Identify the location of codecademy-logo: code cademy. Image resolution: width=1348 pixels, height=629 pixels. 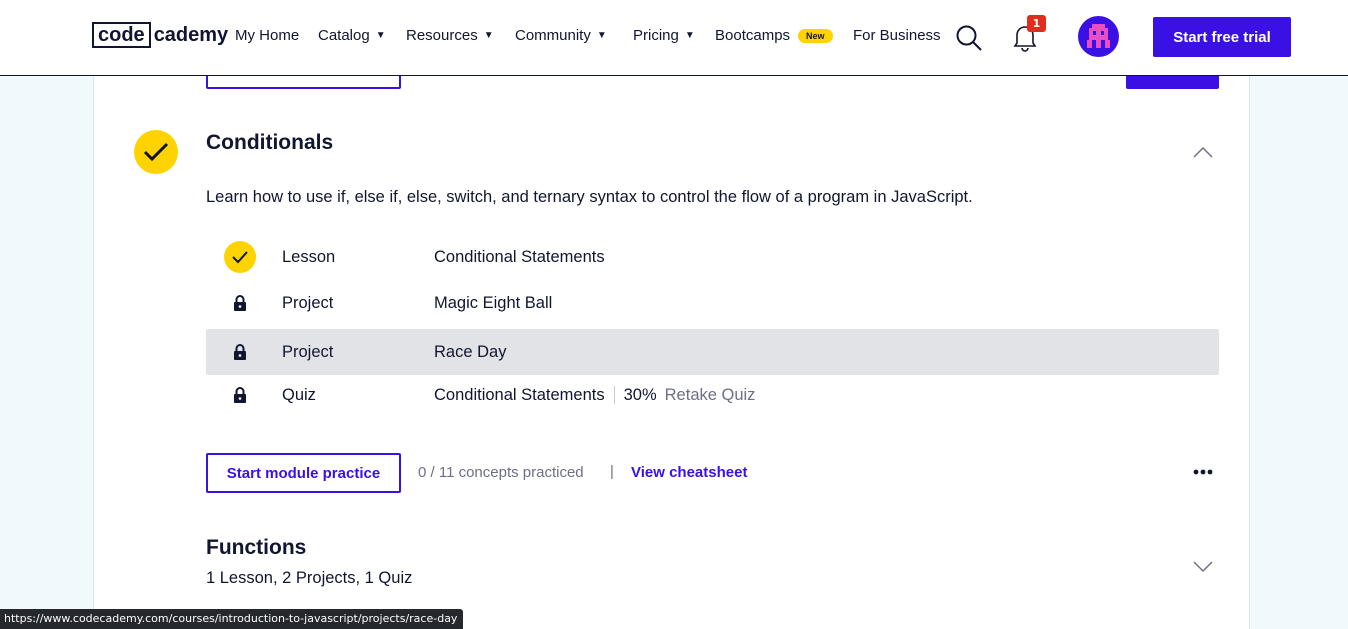
(160, 35).